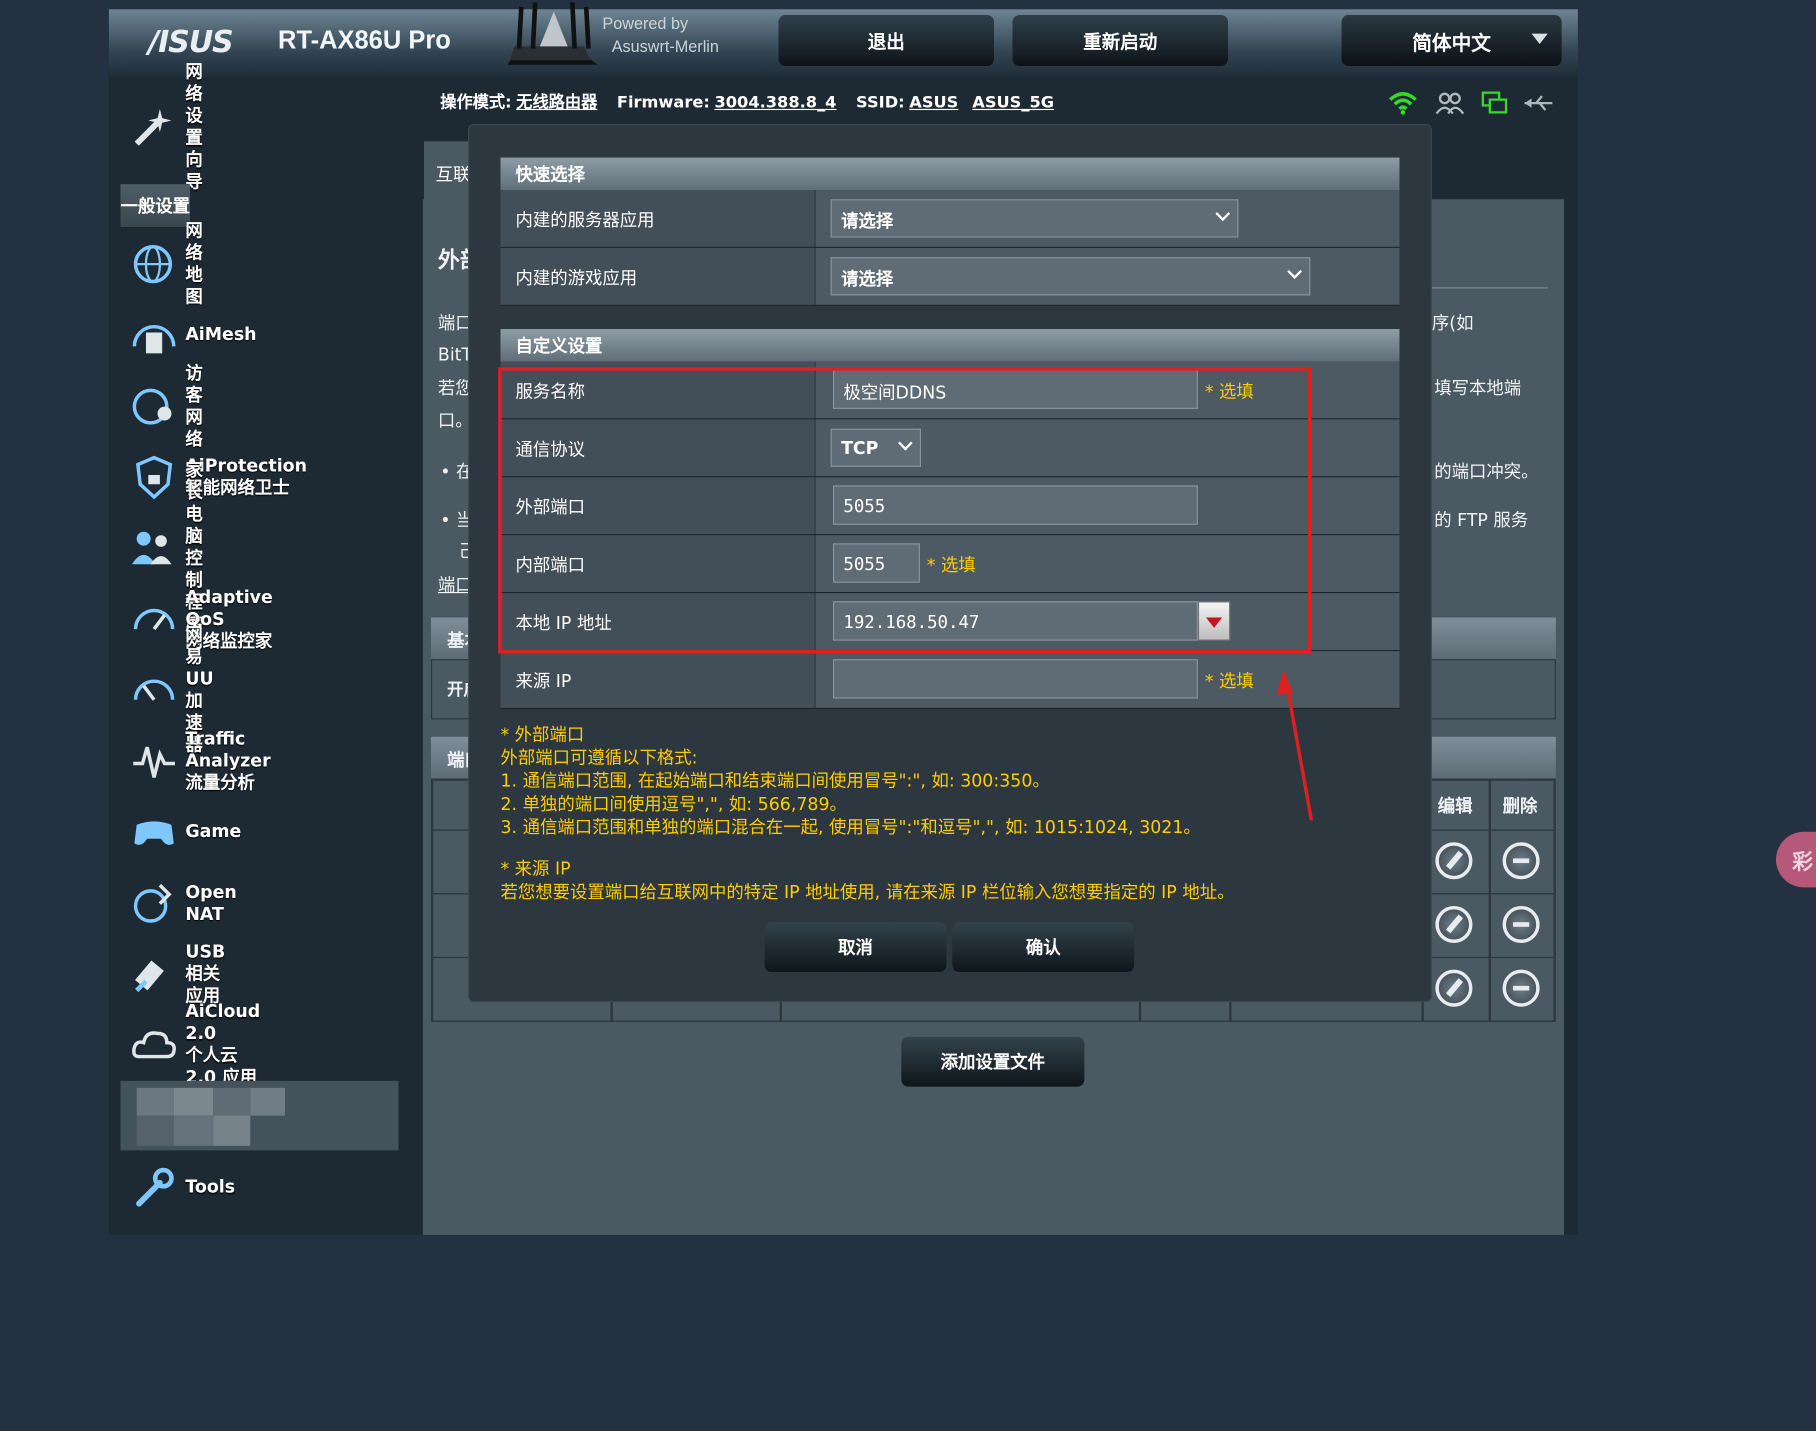 The image size is (1816, 1431). I want to click on desc-text: 序(如, so click(1452, 323).